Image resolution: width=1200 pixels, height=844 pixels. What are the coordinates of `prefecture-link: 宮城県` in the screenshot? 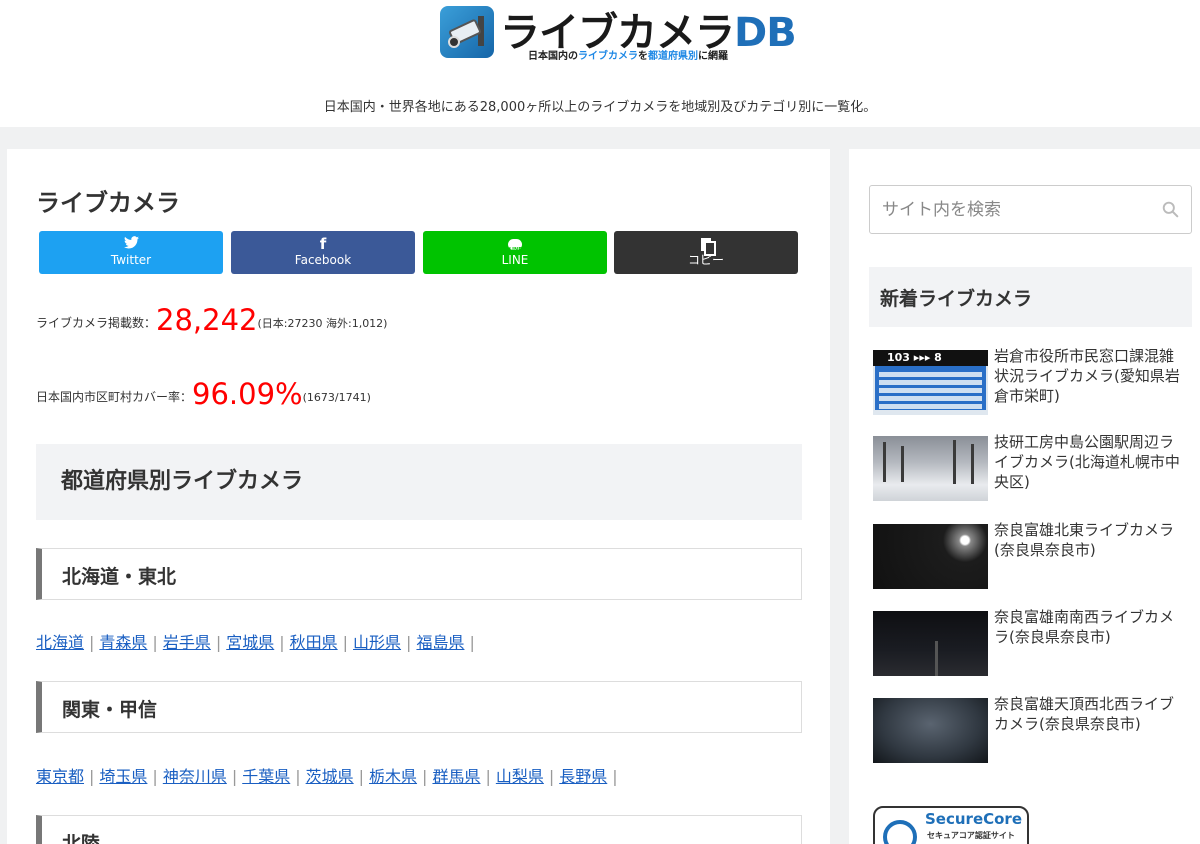 It's located at (250, 642).